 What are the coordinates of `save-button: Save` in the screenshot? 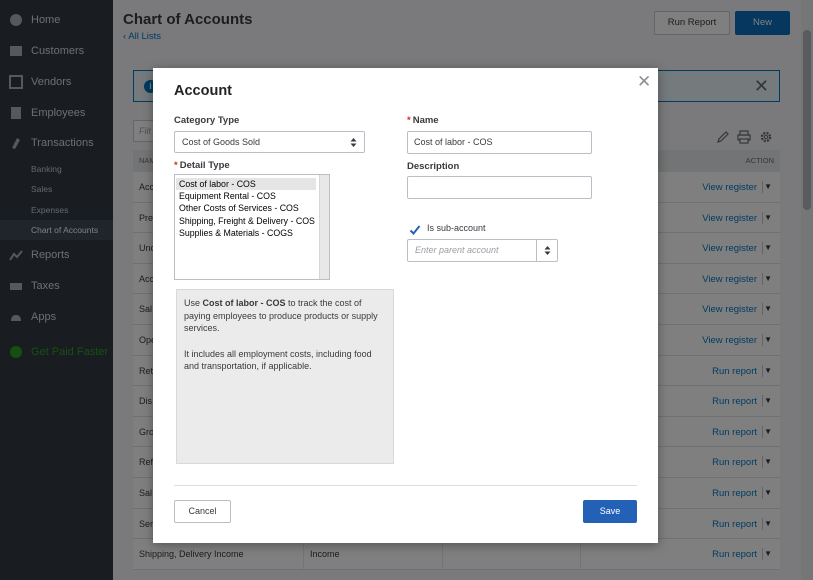 It's located at (610, 511).